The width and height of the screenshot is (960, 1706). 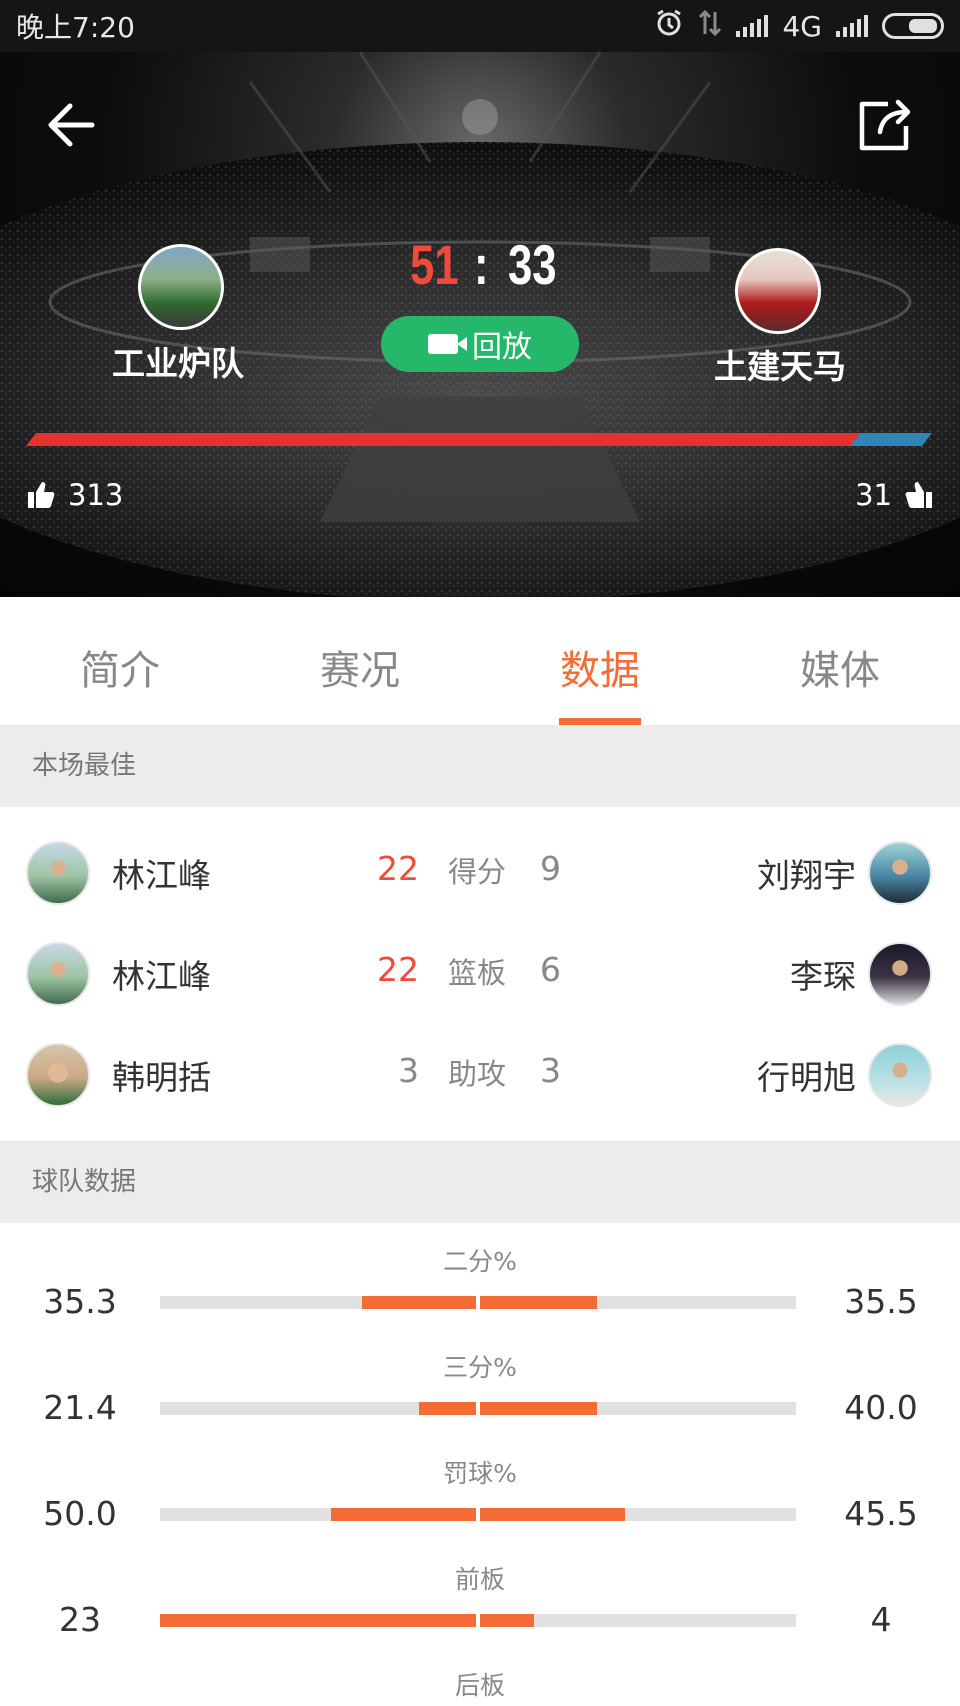 I want to click on tab-media: 媒体, so click(x=840, y=661).